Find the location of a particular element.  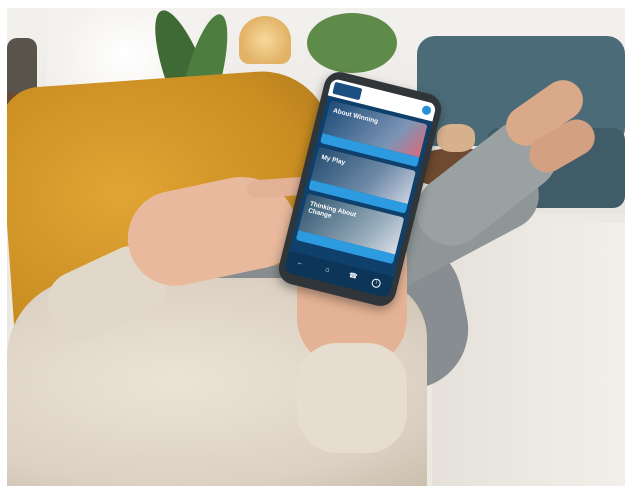

decor-bowl is located at coordinates (456, 138).